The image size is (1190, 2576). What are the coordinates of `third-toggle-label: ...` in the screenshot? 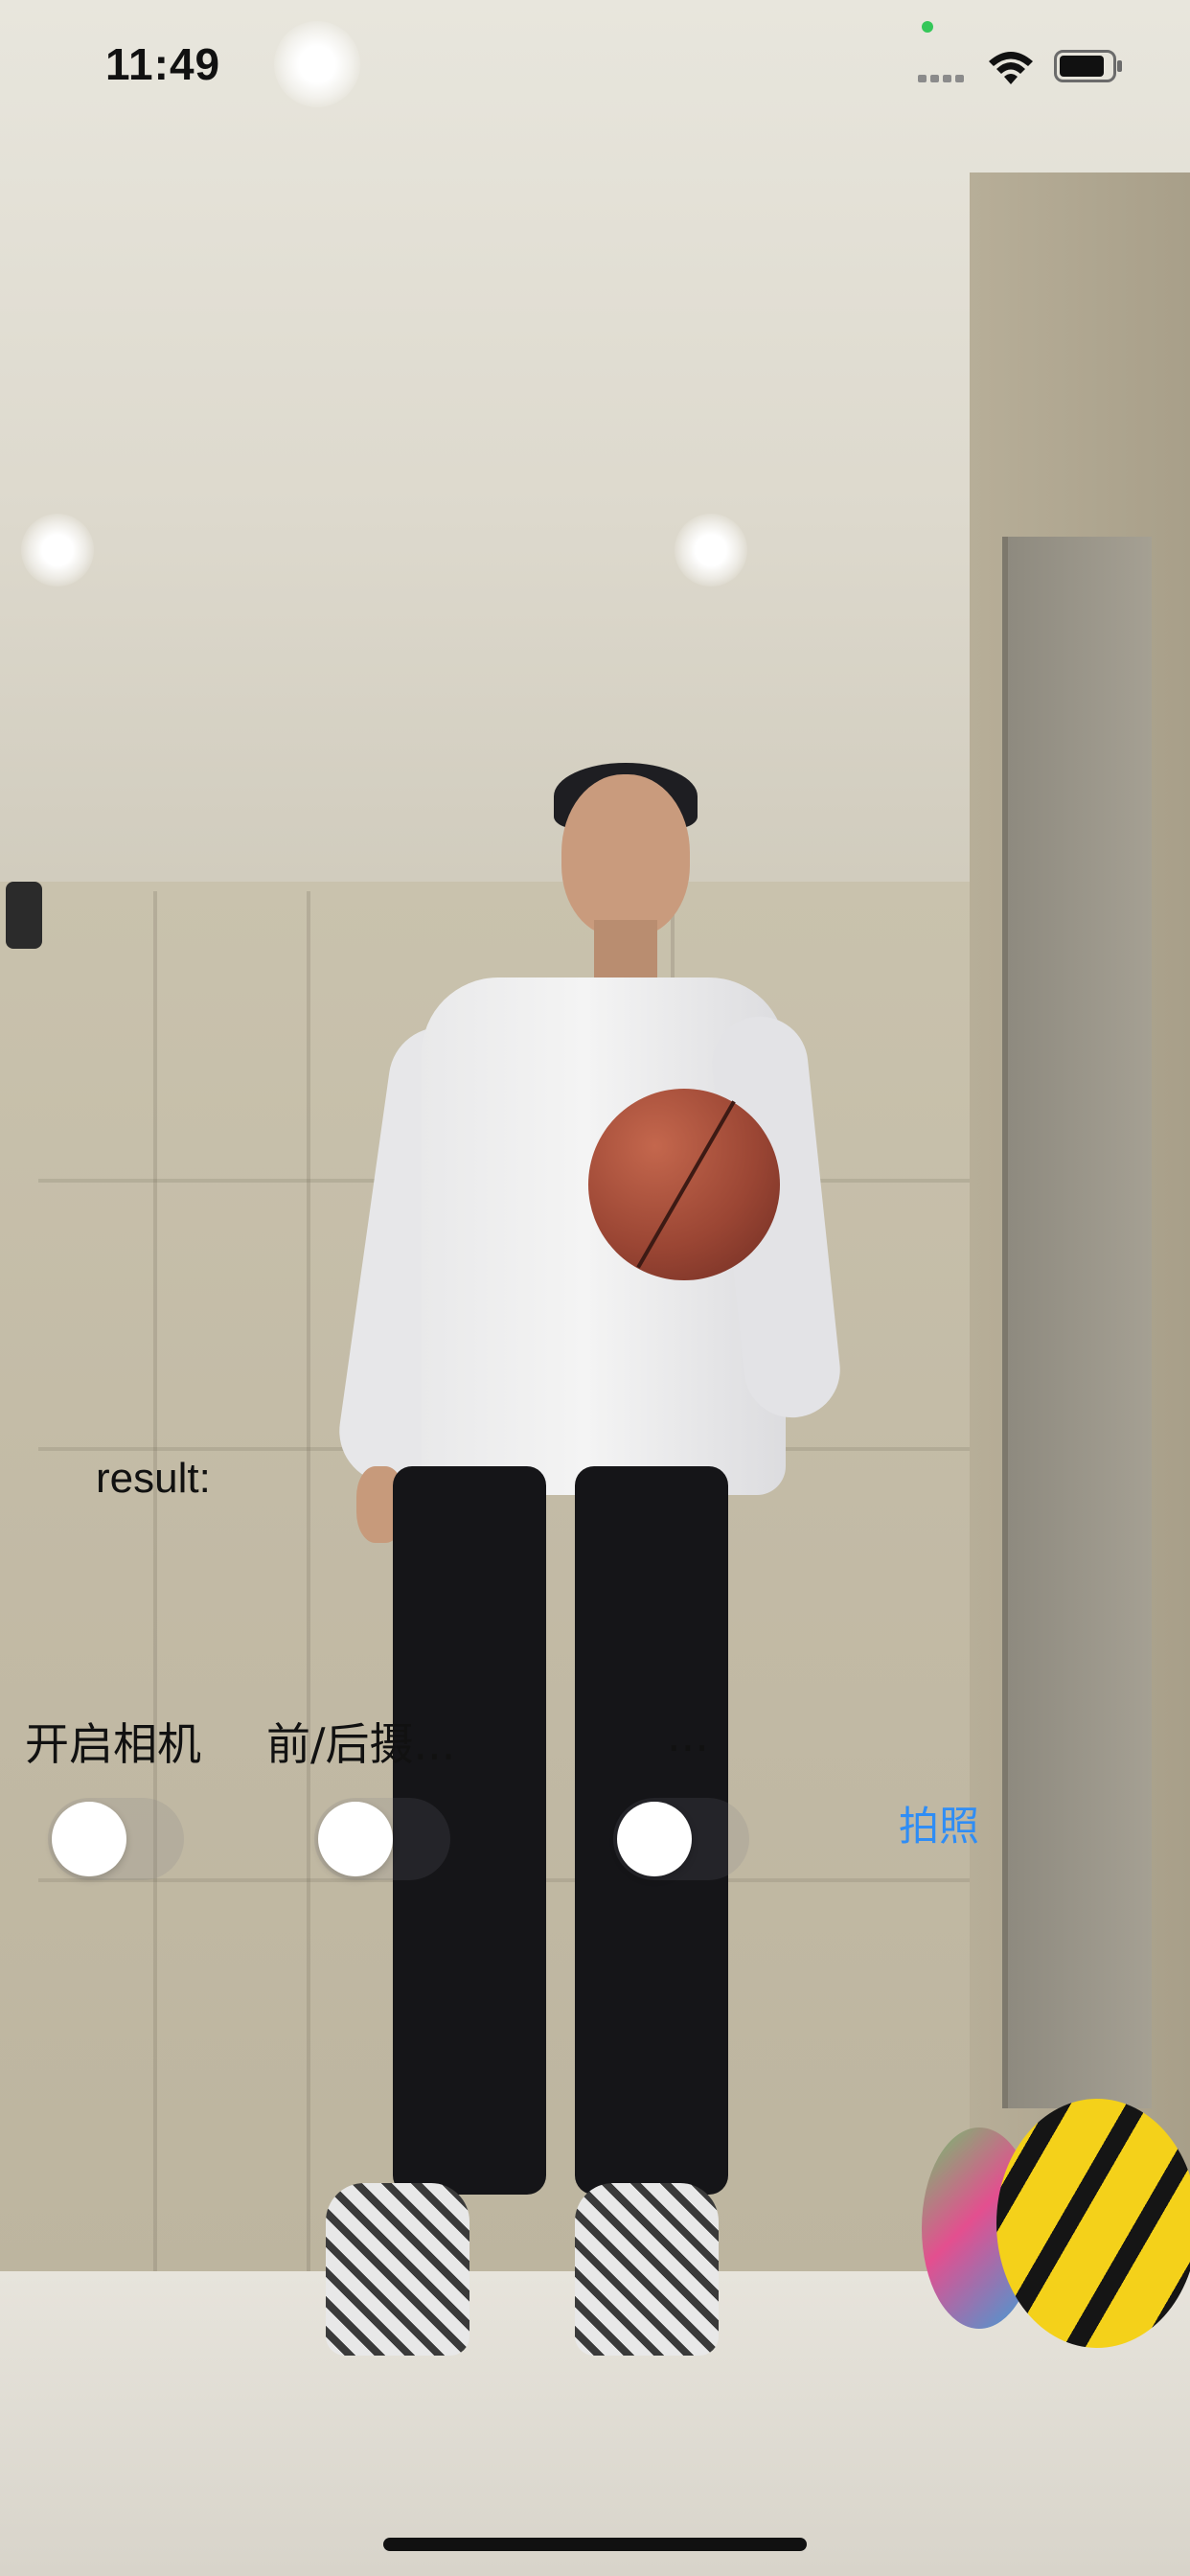 It's located at (688, 1736).